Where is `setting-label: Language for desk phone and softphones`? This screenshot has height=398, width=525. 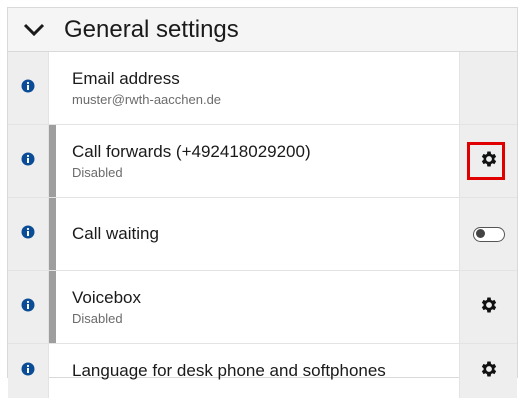 setting-label: Language for desk phone and softphones is located at coordinates (229, 370).